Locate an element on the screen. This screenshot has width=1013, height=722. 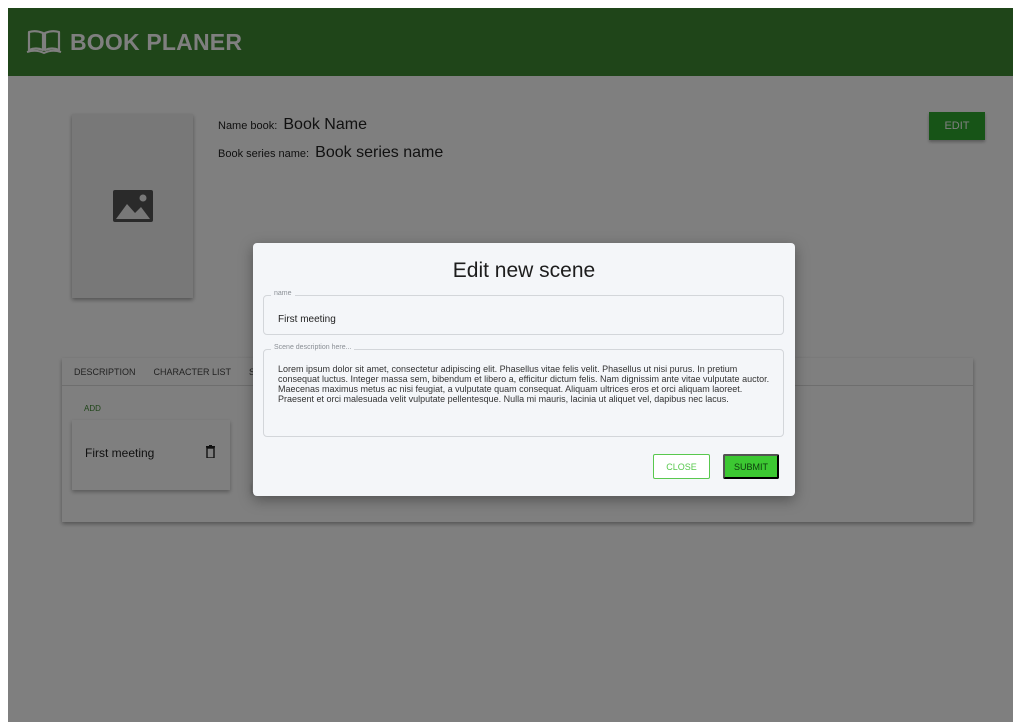
close-button: CLOSE is located at coordinates (681, 466).